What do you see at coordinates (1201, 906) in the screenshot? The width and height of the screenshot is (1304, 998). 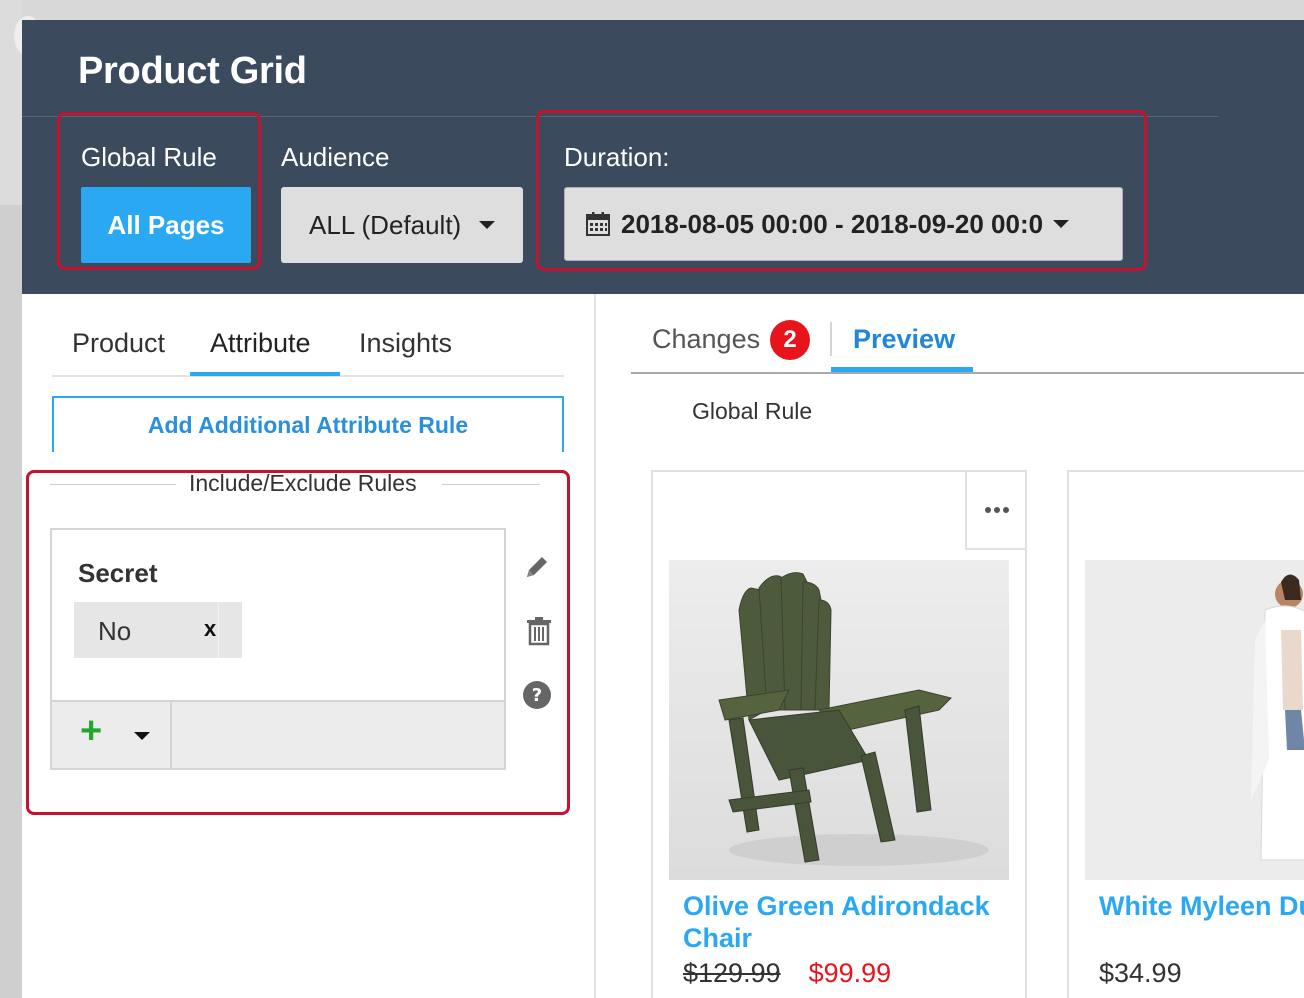 I see `product-name: White Myleen Du Vest` at bounding box center [1201, 906].